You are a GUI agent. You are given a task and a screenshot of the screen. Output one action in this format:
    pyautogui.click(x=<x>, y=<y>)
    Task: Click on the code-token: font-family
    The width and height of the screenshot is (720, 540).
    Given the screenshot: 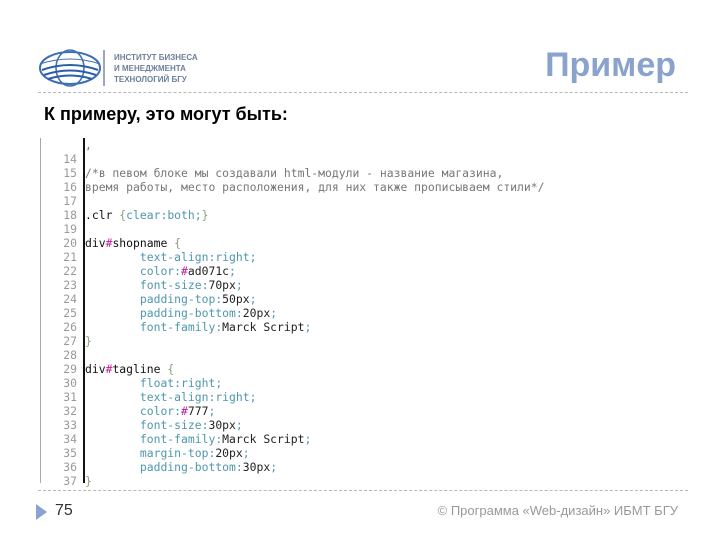 What is the action you would take?
    pyautogui.click(x=177, y=327)
    